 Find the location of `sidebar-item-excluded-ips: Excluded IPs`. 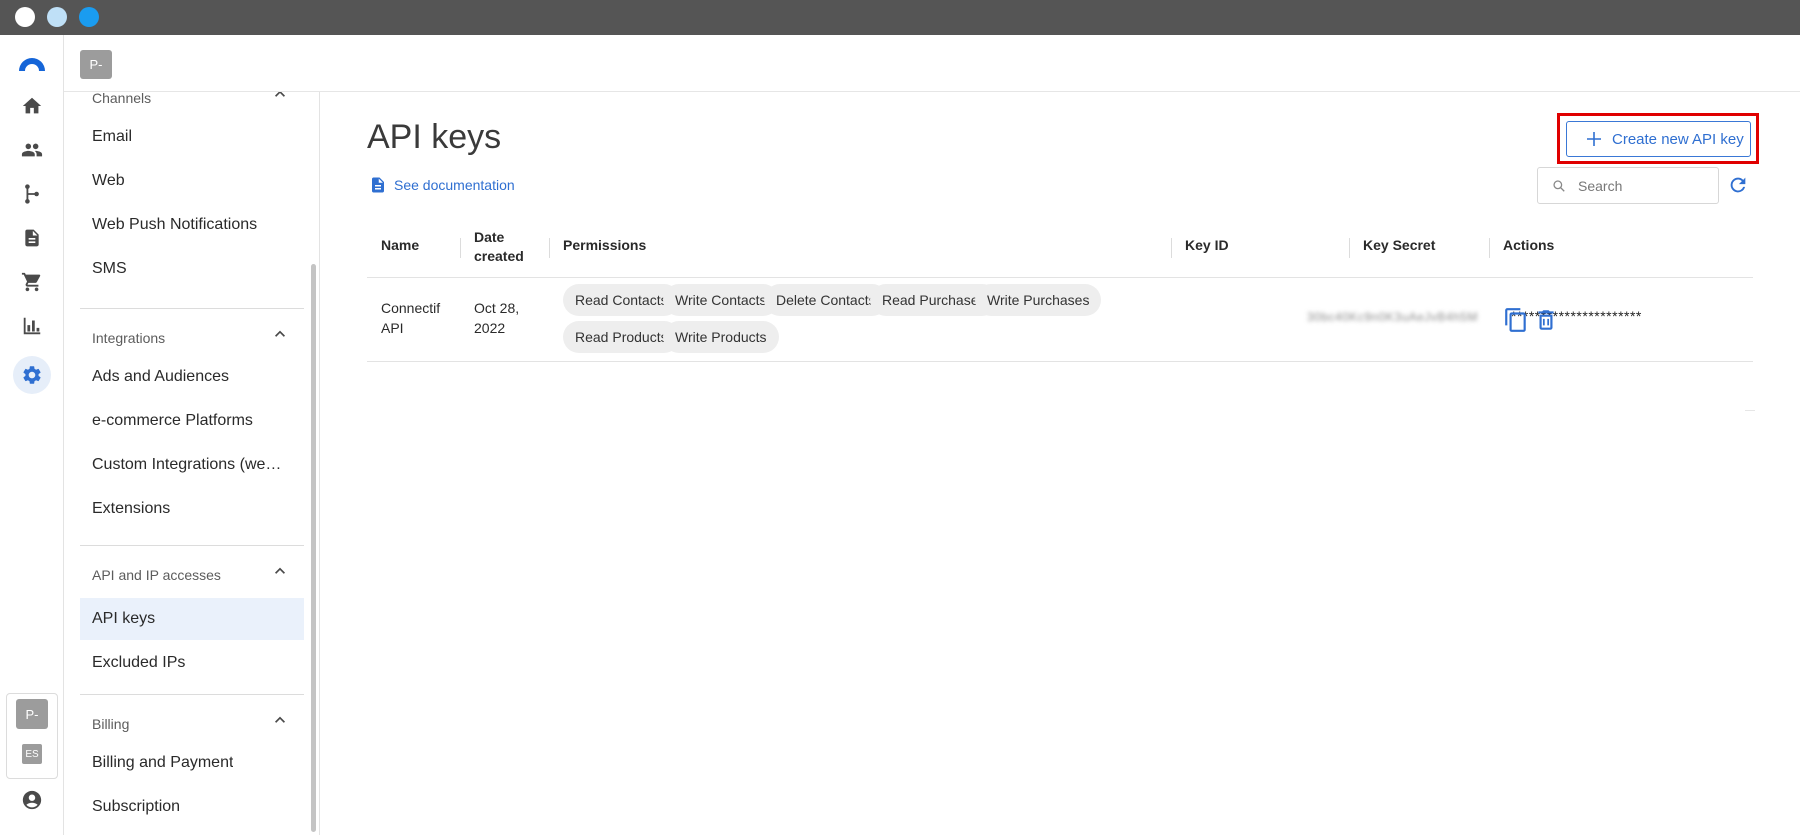

sidebar-item-excluded-ips: Excluded IPs is located at coordinates (192, 663).